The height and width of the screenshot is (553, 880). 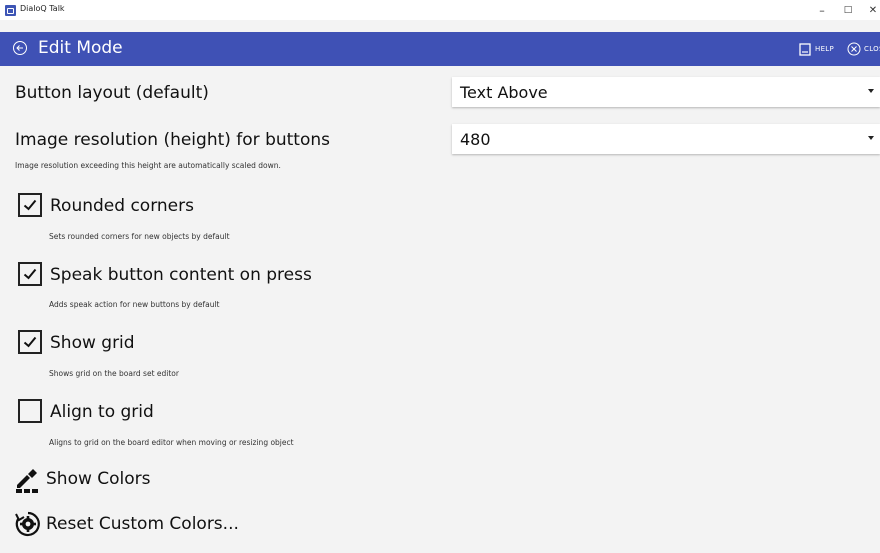 I want to click on app-icon, so click(x=10, y=10).